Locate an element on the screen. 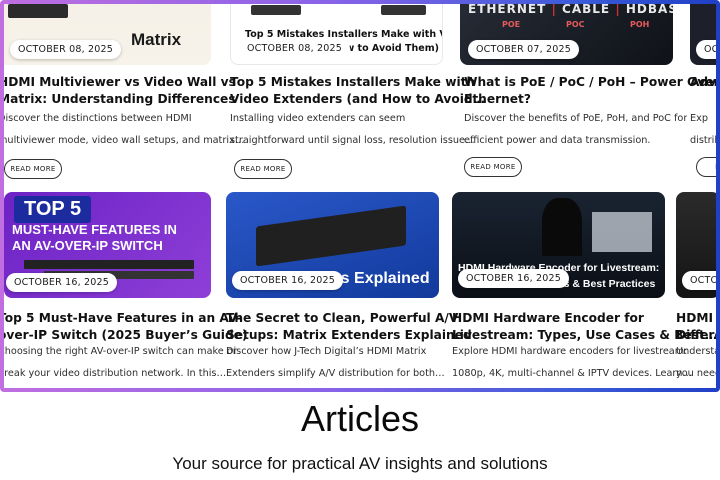 The width and height of the screenshot is (720, 480). label-ethernet: ETHERNET is located at coordinates (507, 10).